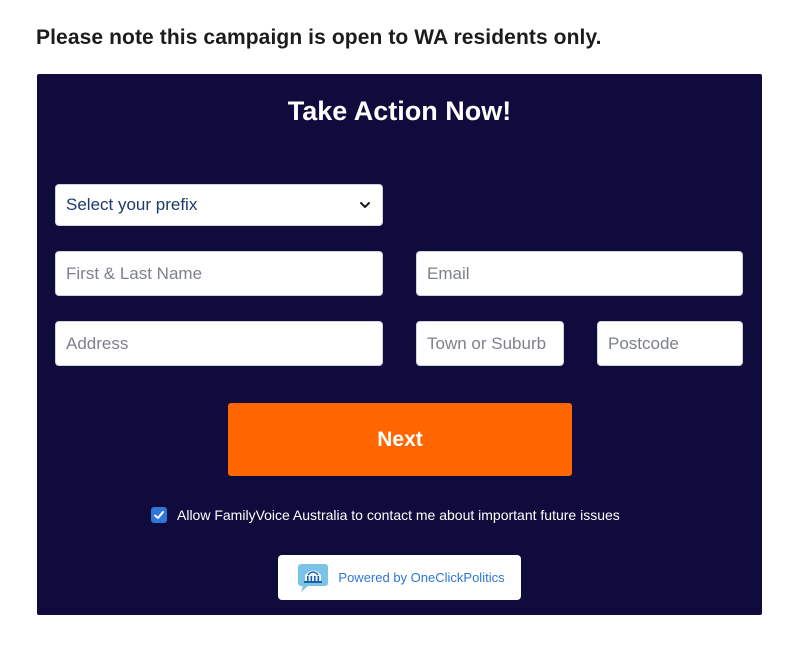 This screenshot has width=800, height=651. I want to click on email-input, so click(579, 273).